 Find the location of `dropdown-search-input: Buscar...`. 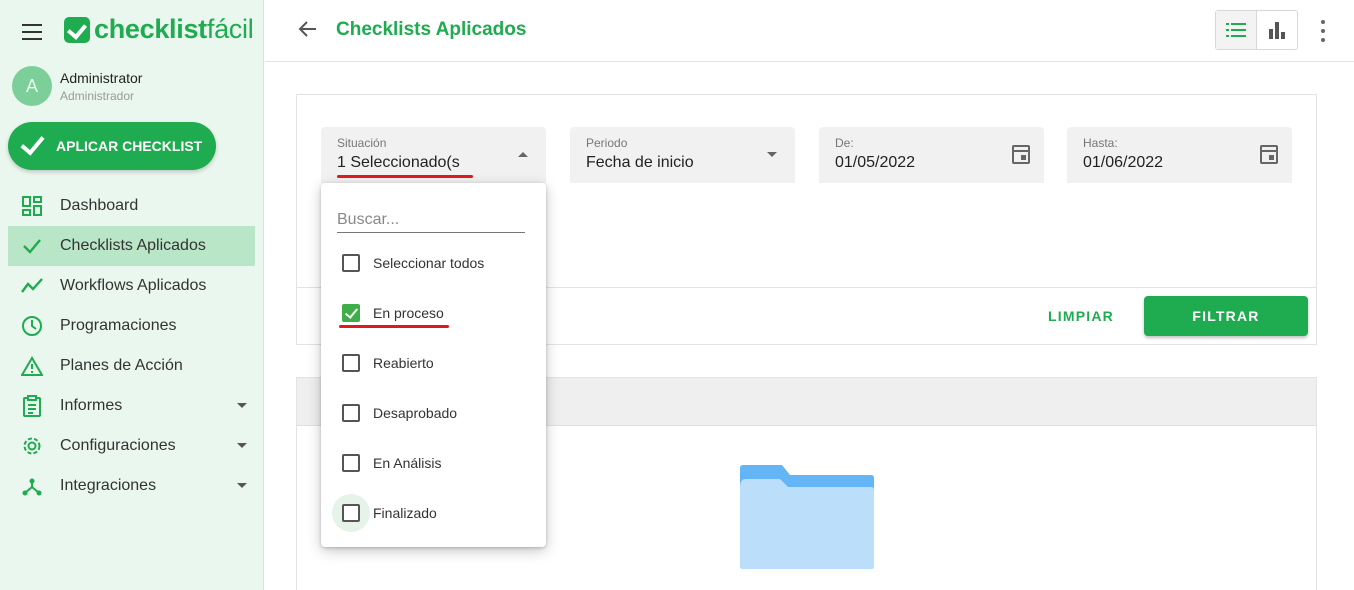

dropdown-search-input: Buscar... is located at coordinates (431, 222).